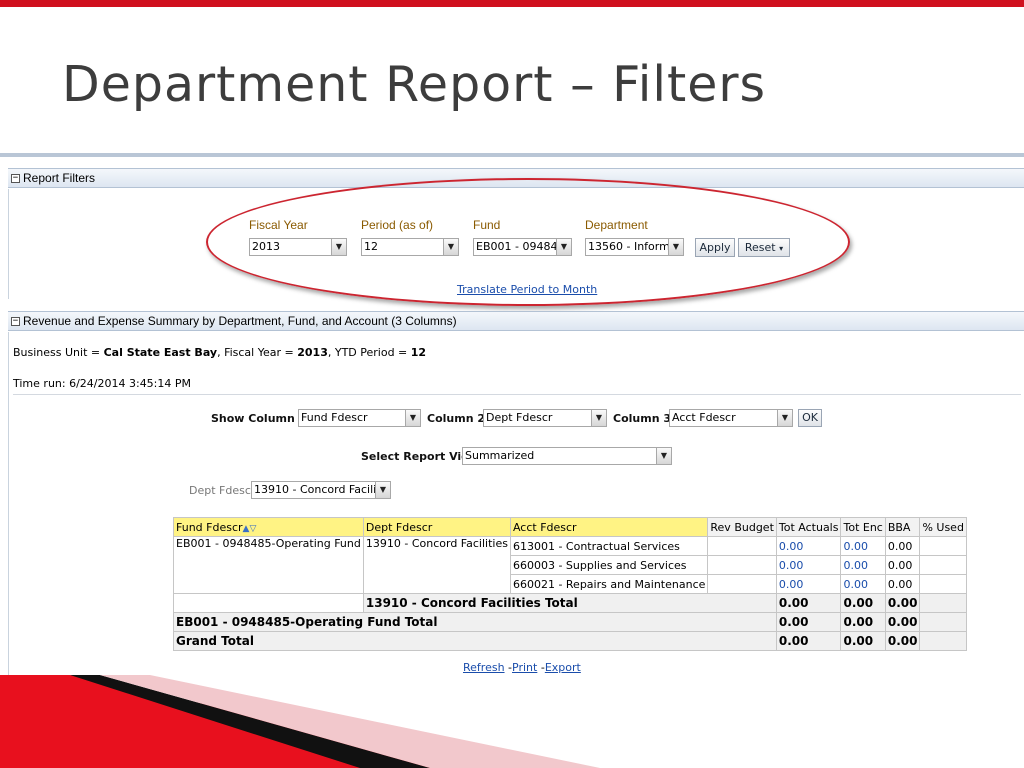 This screenshot has width=1024, height=768. I want to click on dept-total-label: 13910 - Concord Facilities Total, so click(569, 603).